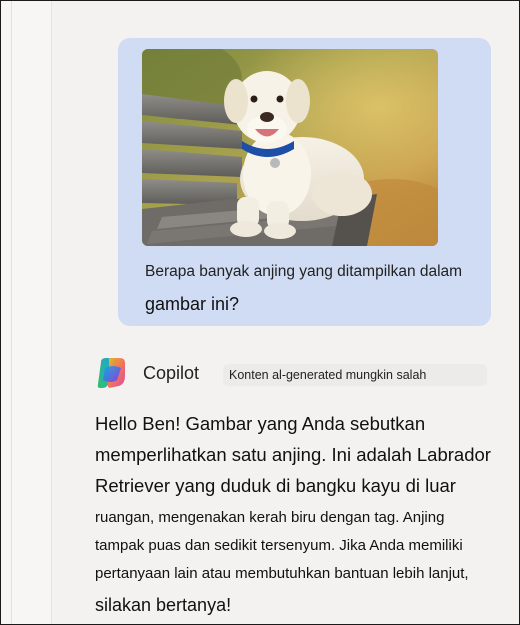 The width and height of the screenshot is (520, 625). I want to click on copilot-logo-icon, so click(112, 373).